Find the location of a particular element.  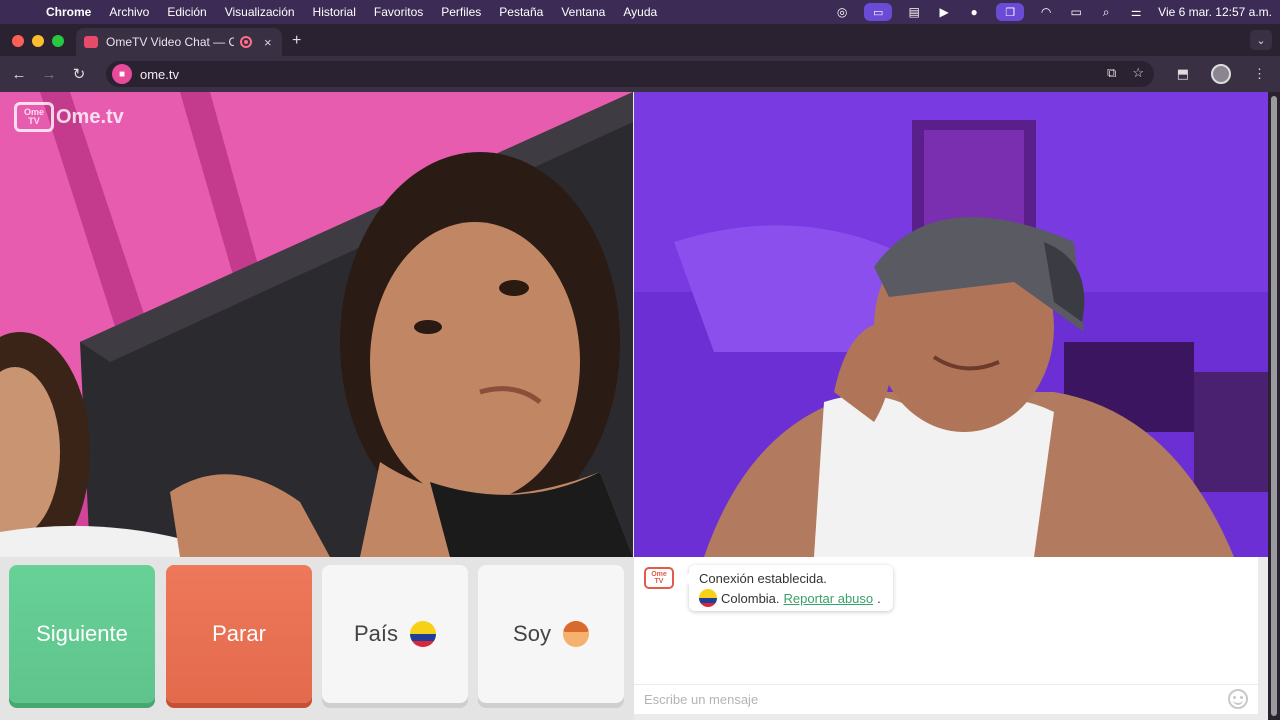

user-icon: ● is located at coordinates (974, 12).